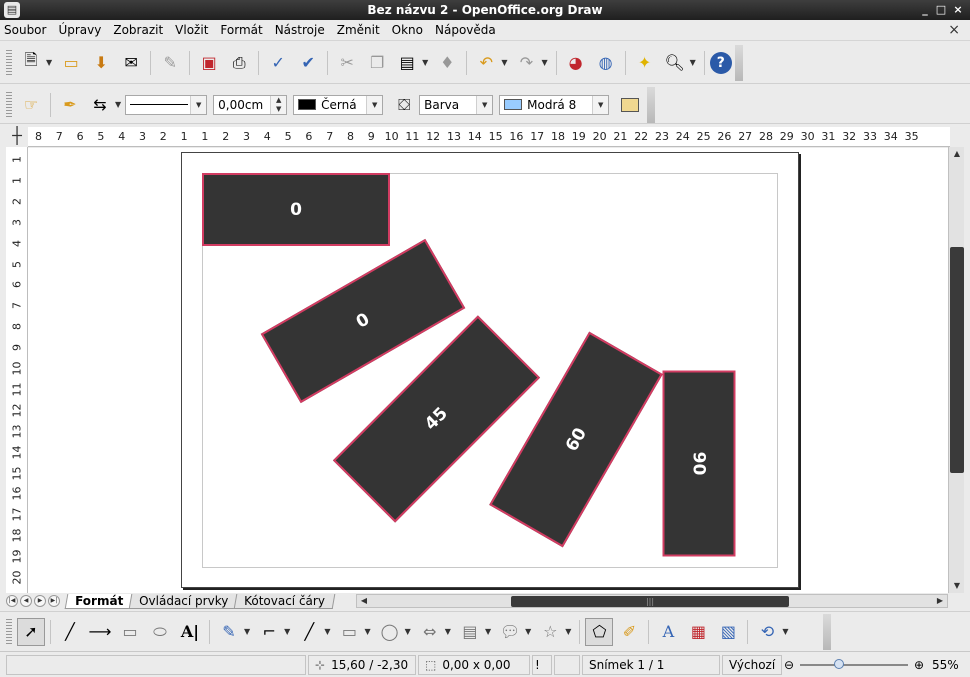  Describe the element at coordinates (941, 10) in the screenshot. I see `maximize-button: □` at that location.